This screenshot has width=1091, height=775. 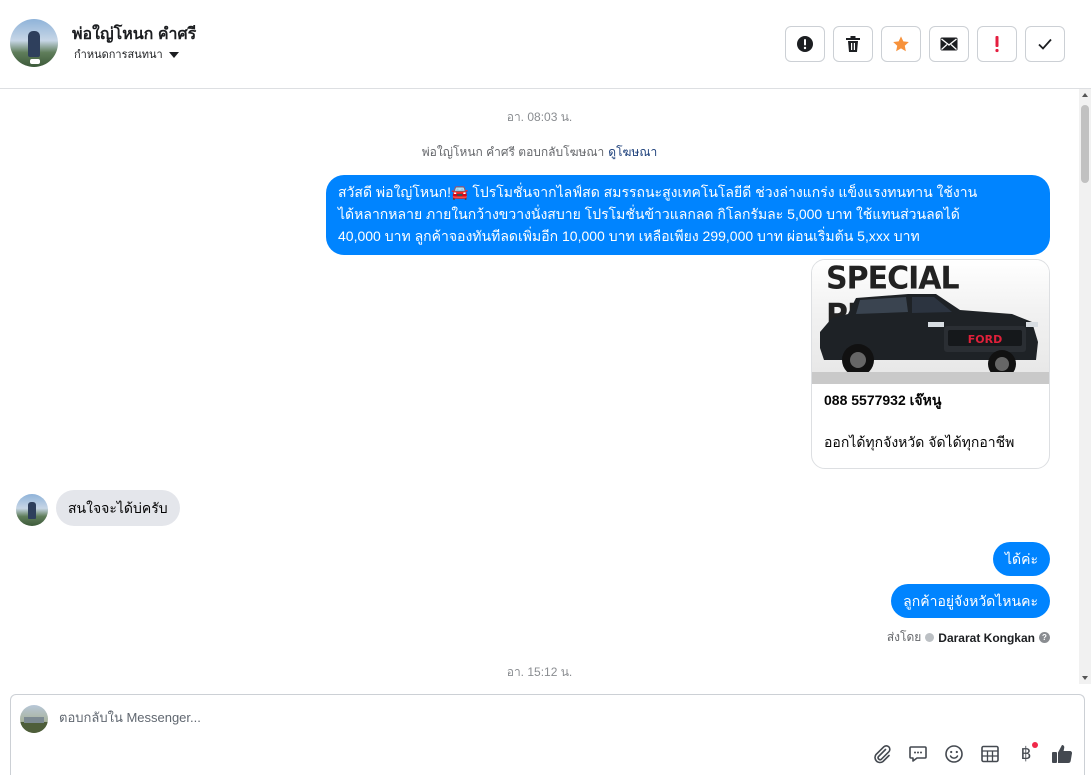 I want to click on smiley-icon, so click(x=954, y=754).